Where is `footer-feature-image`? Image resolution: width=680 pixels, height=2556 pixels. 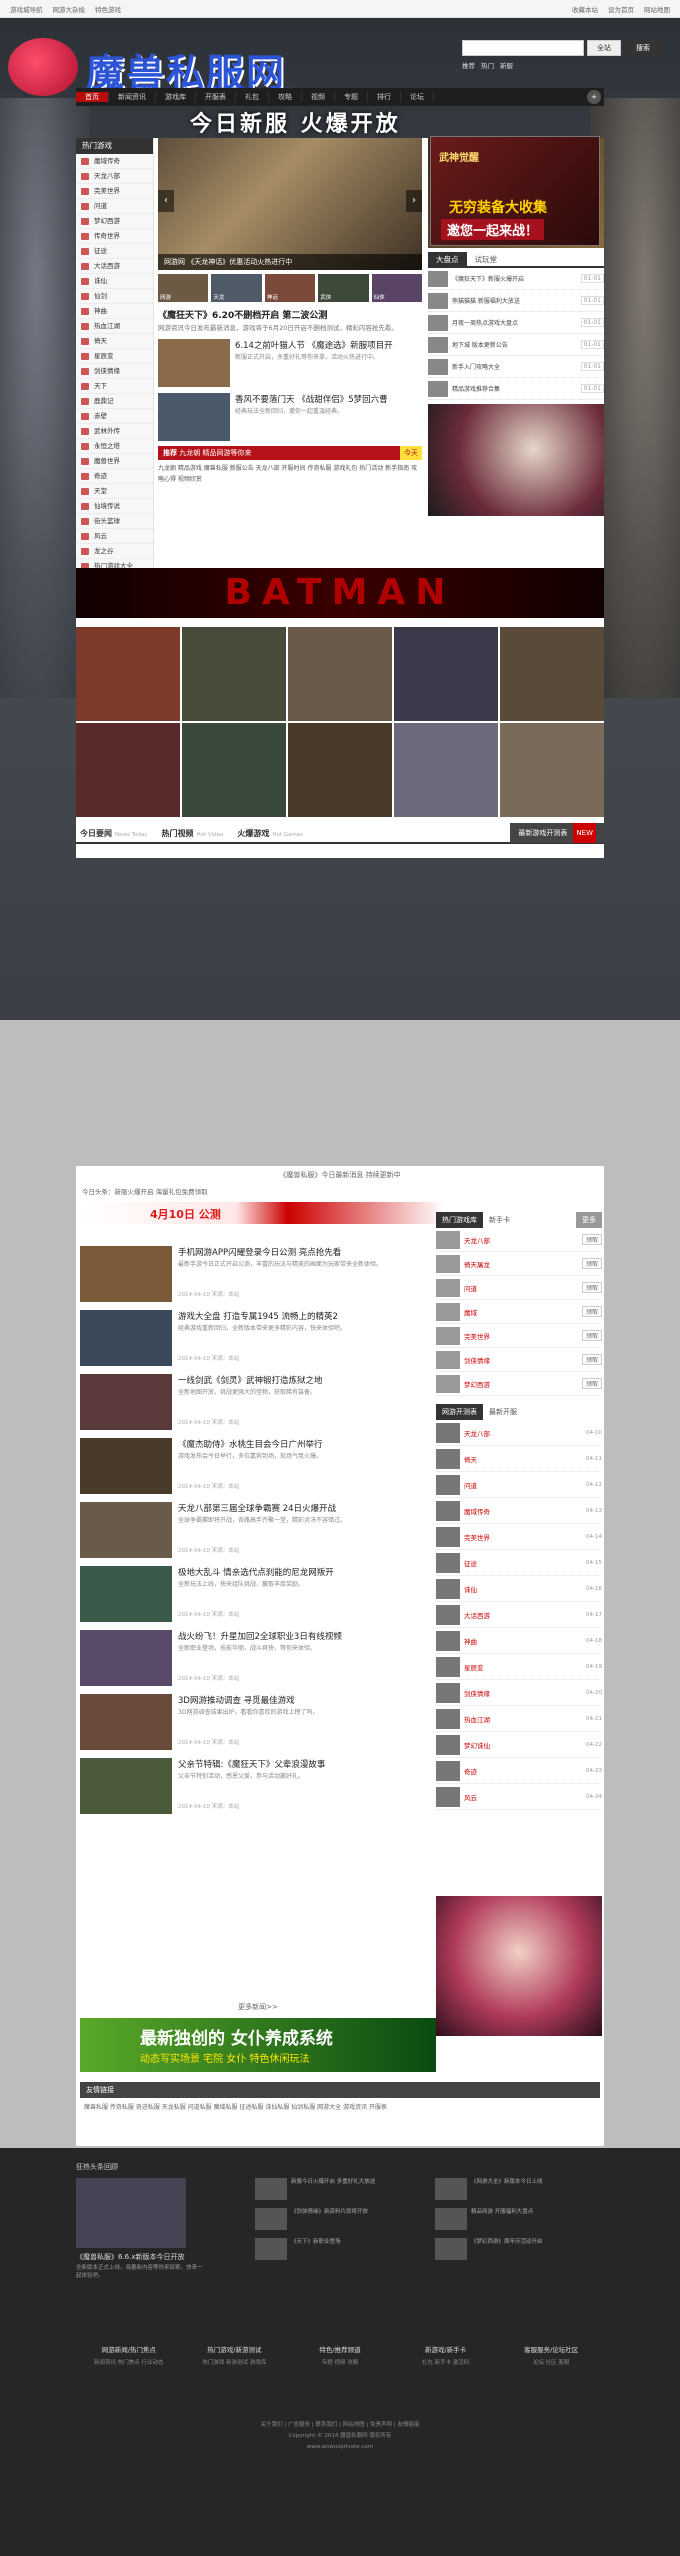
footer-feature-image is located at coordinates (131, 2213).